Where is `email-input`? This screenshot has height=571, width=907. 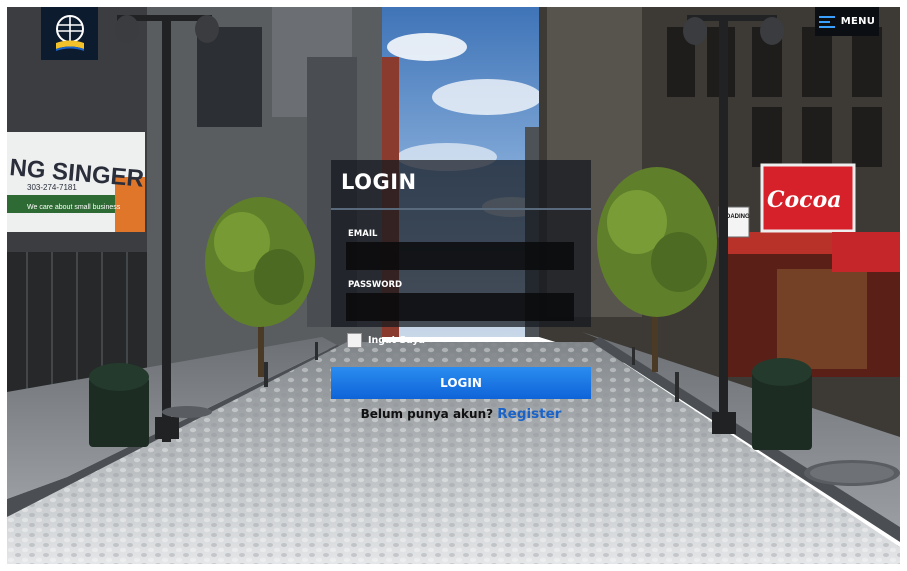 email-input is located at coordinates (460, 256).